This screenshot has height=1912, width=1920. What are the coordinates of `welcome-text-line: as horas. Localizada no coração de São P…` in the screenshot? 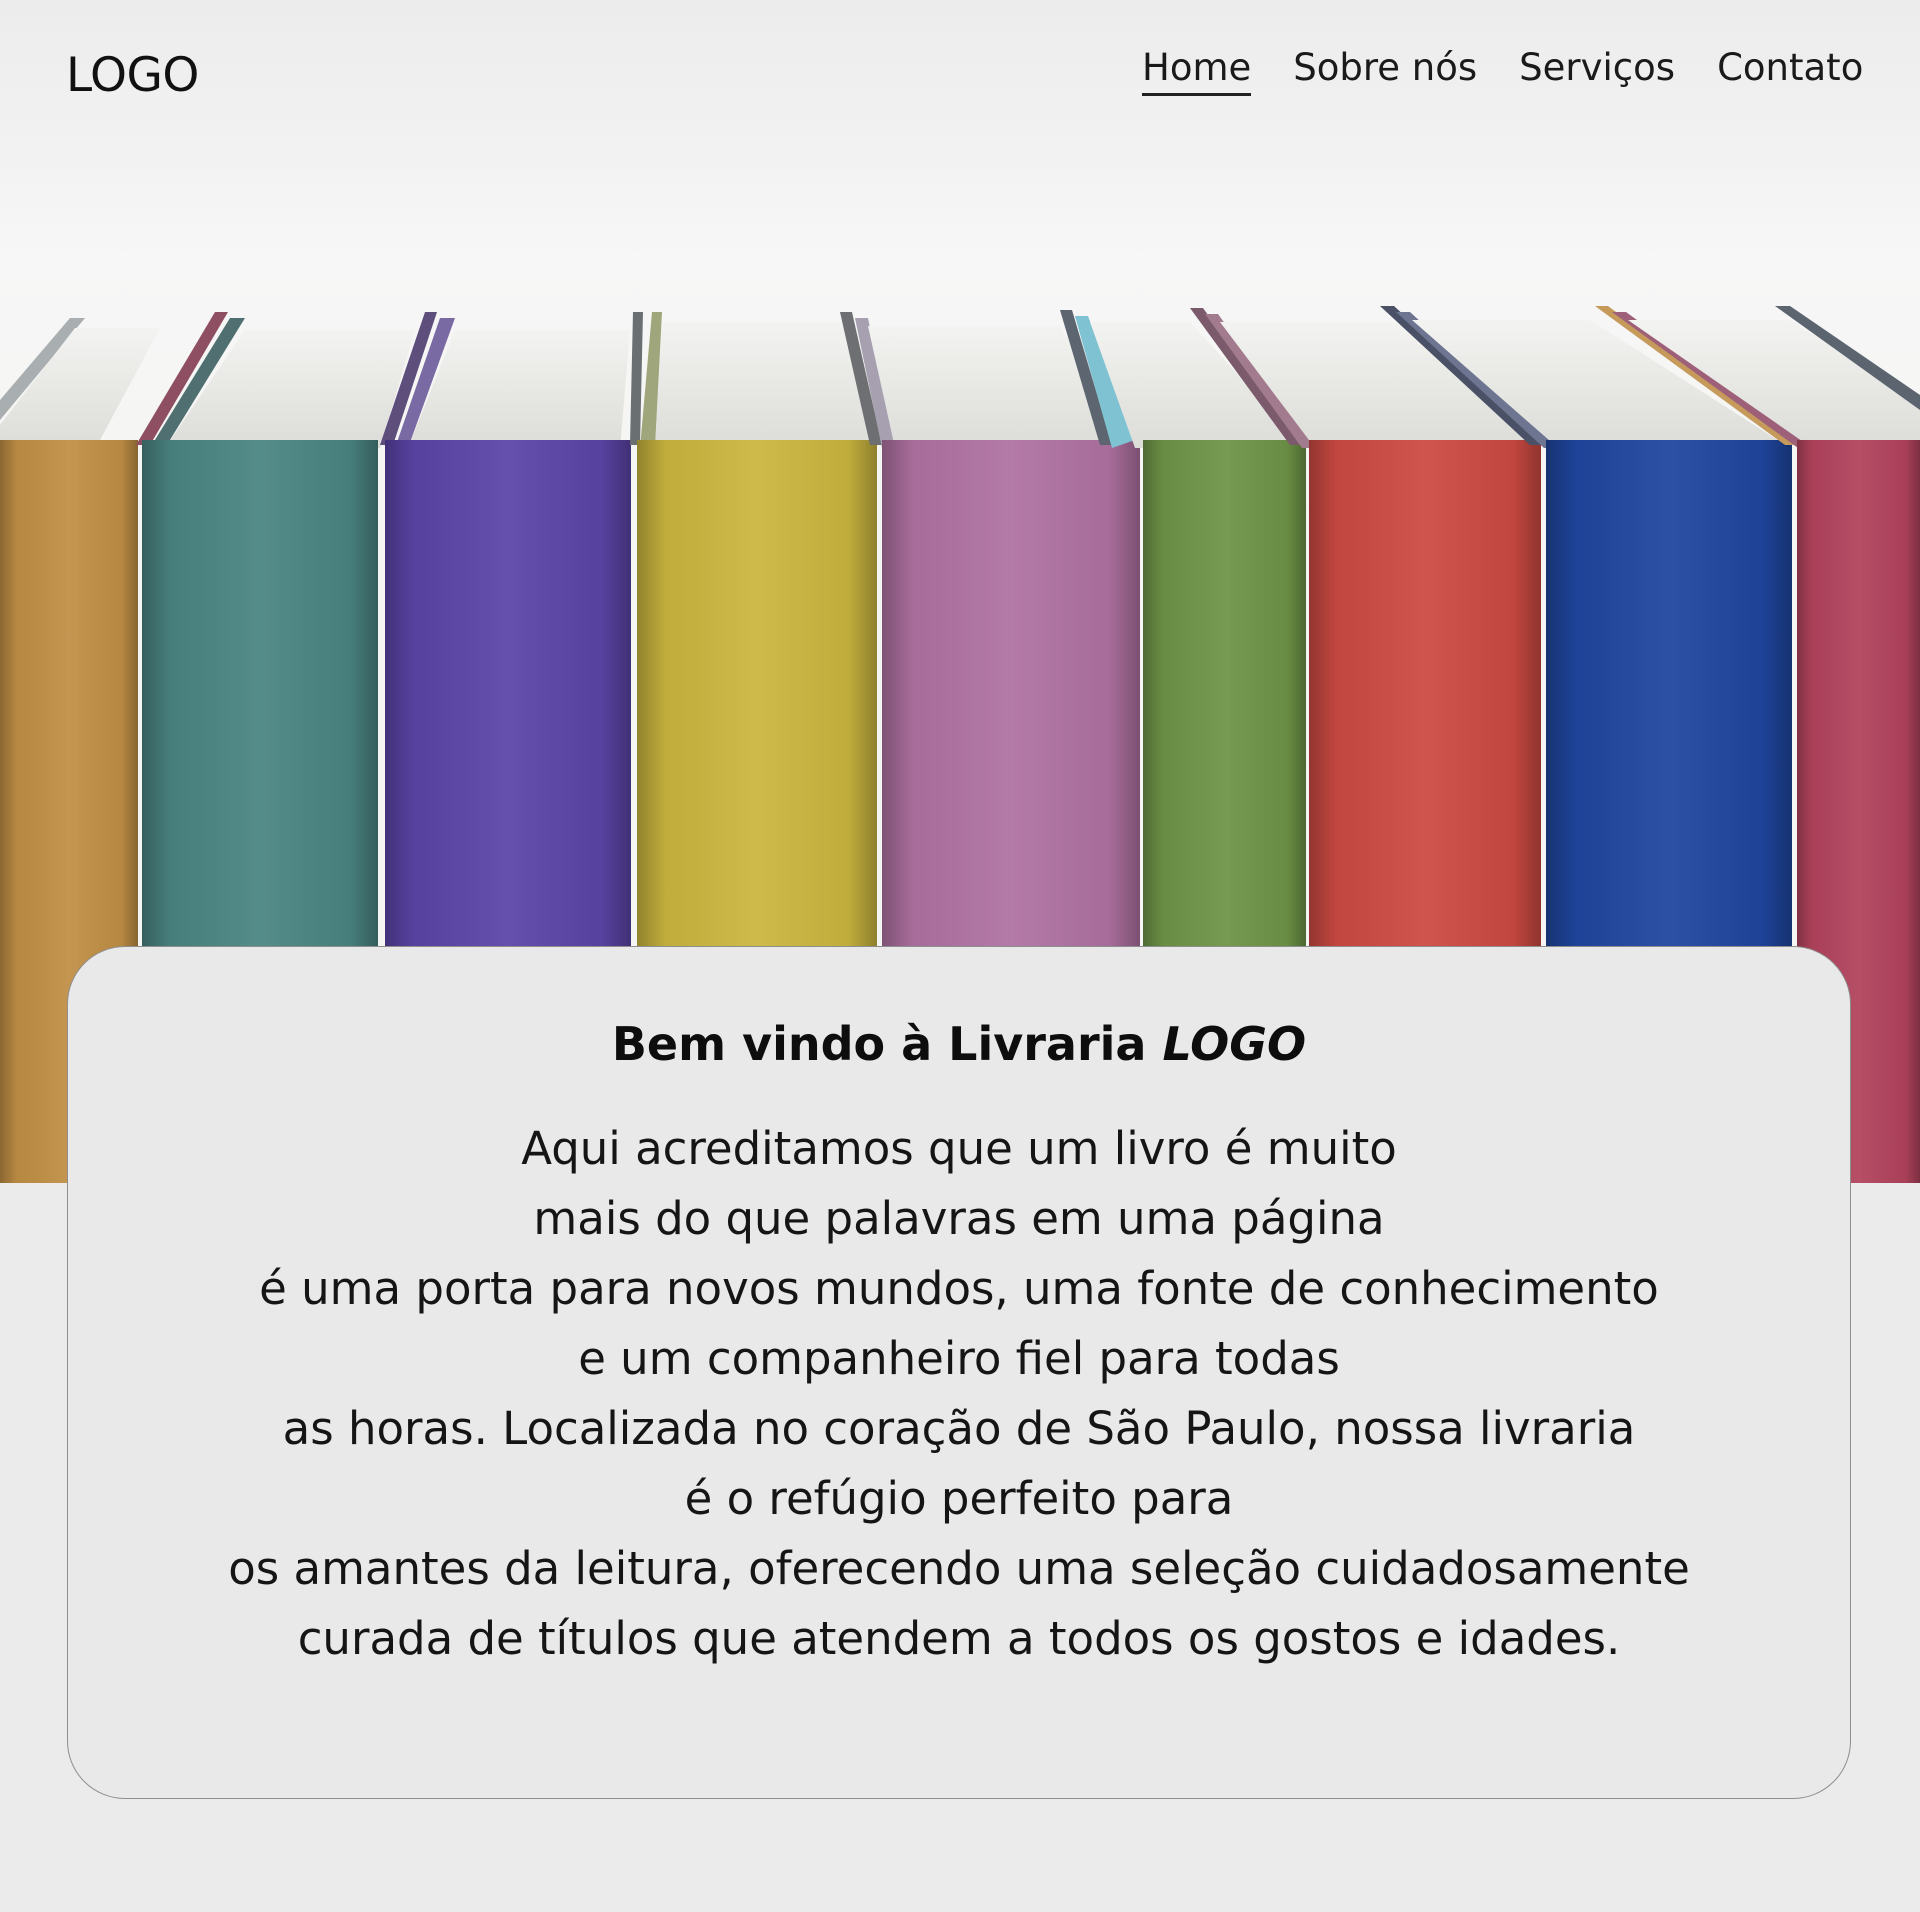 It's located at (959, 1429).